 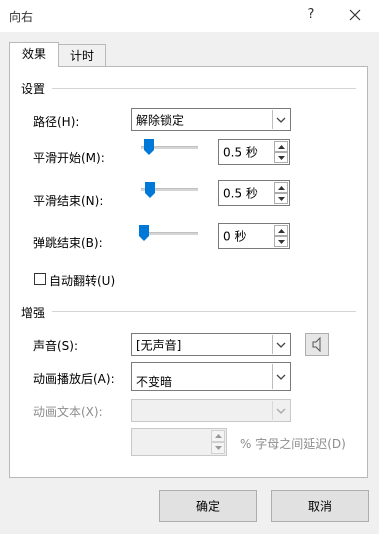 What do you see at coordinates (82, 280) in the screenshot?
I see `auto-reverse-label: 自动翻转(U)` at bounding box center [82, 280].